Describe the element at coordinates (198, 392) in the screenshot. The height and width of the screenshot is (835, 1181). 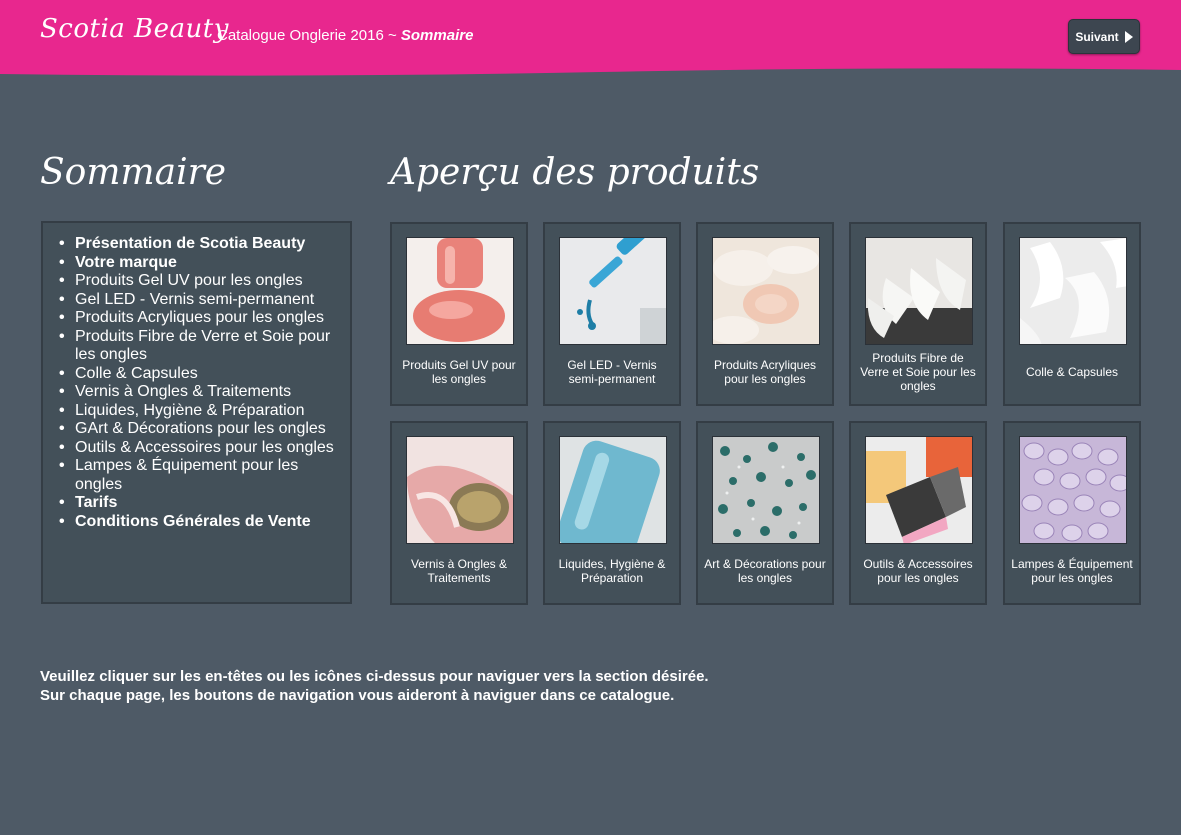
I see `toc-item-vernis: Vernis à Ongles & Traitements` at that location.